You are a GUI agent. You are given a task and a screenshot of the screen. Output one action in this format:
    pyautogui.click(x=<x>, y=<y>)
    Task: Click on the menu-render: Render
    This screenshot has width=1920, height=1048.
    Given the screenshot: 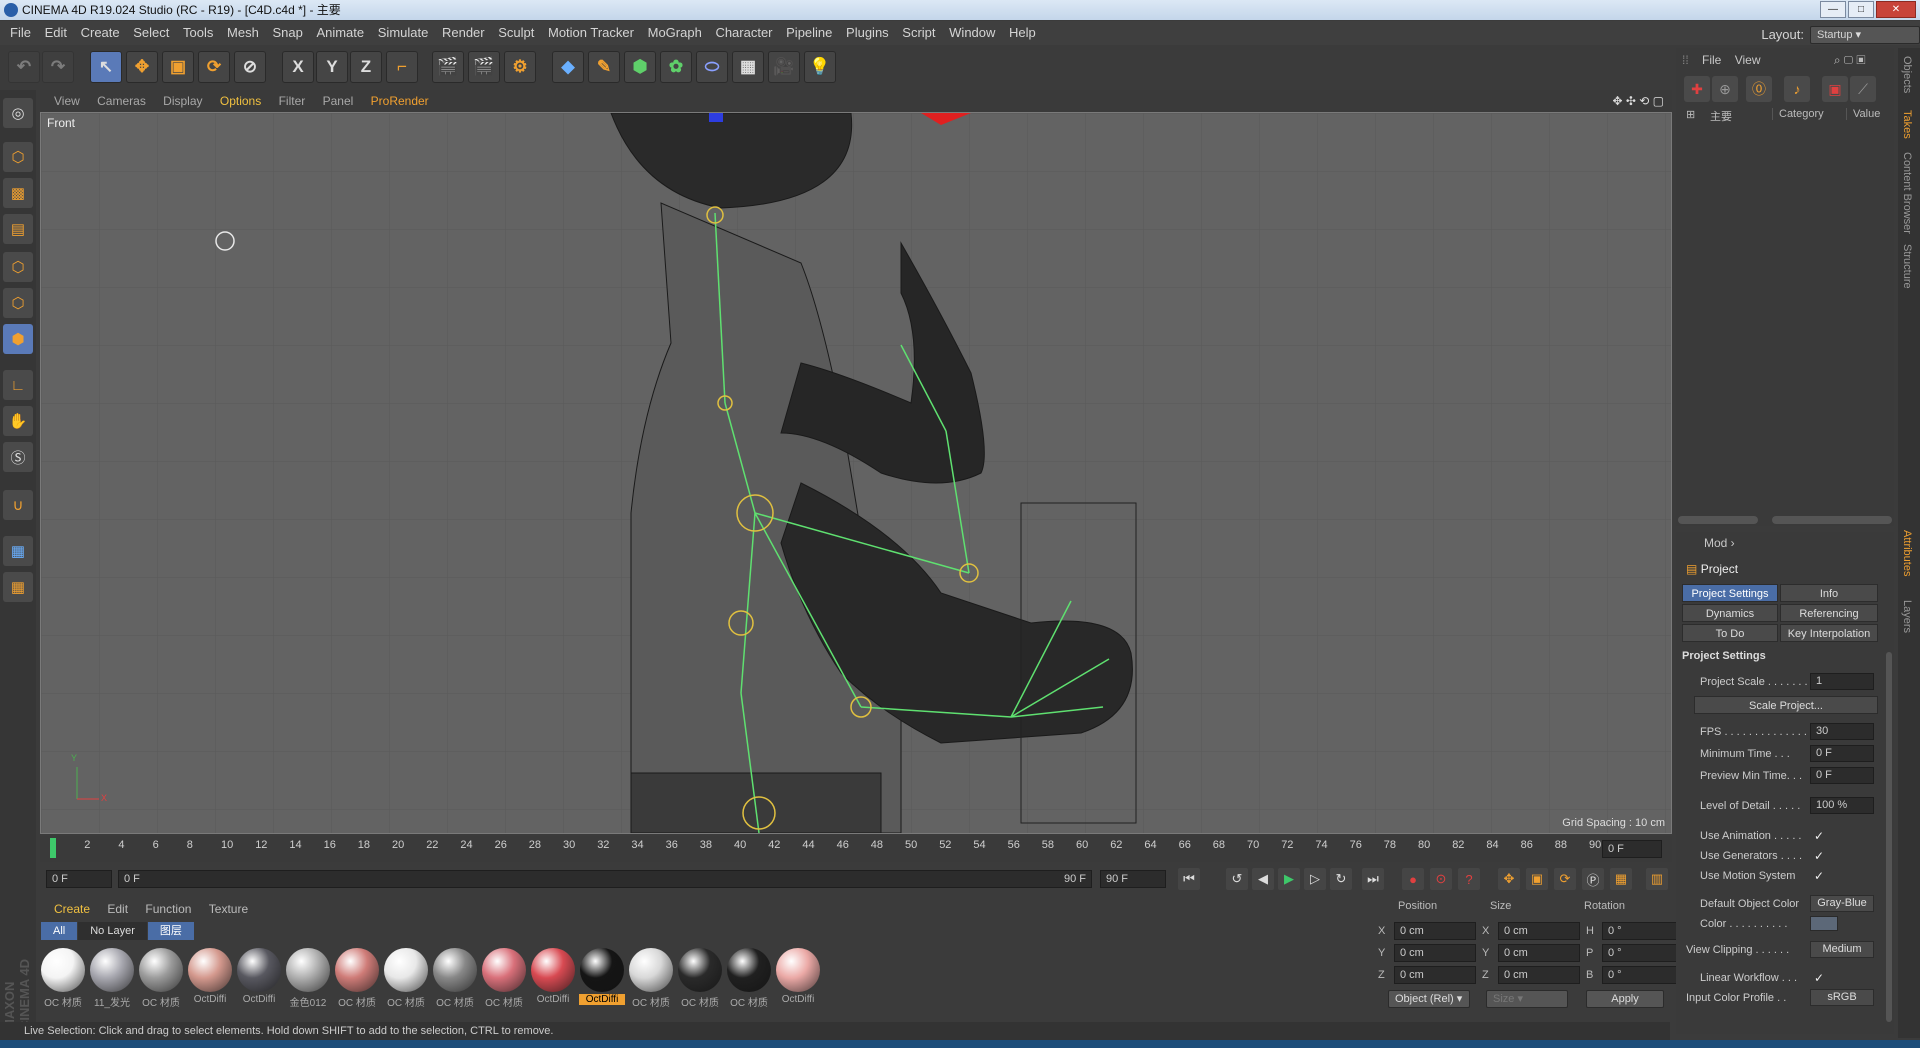 What is the action you would take?
    pyautogui.click(x=463, y=32)
    